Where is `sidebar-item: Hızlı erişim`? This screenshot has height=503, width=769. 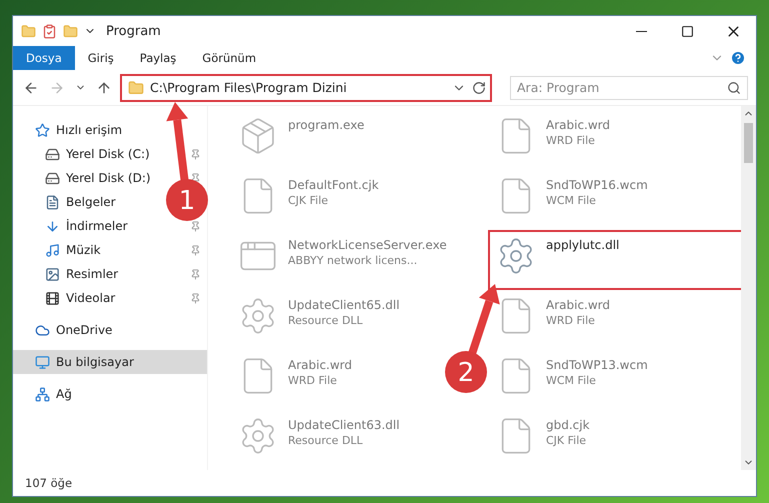
sidebar-item: Hızlı erişim is located at coordinates (89, 130).